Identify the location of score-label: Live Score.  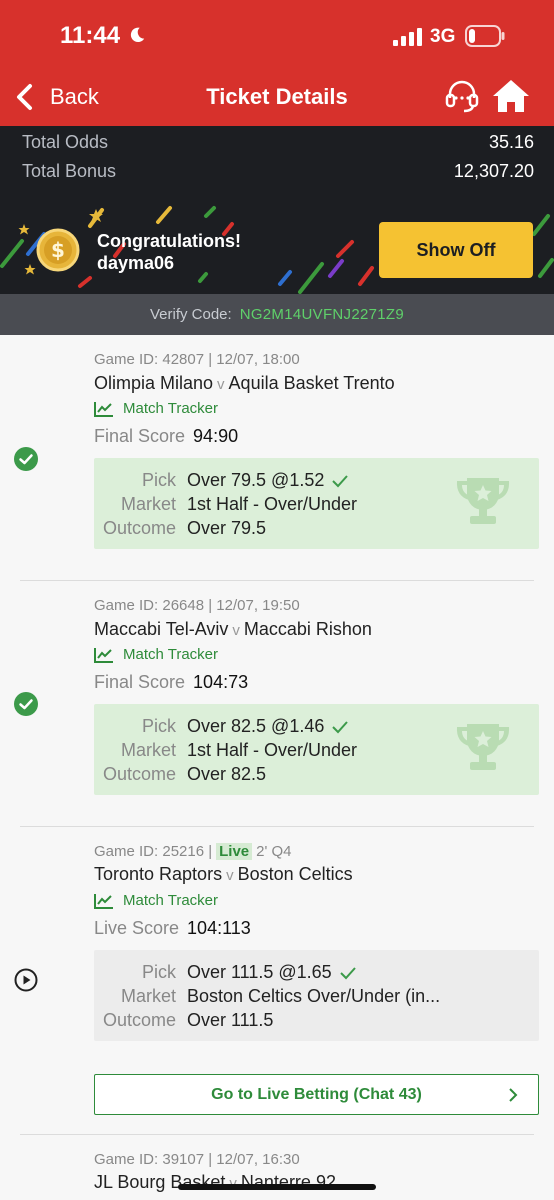
(137, 928).